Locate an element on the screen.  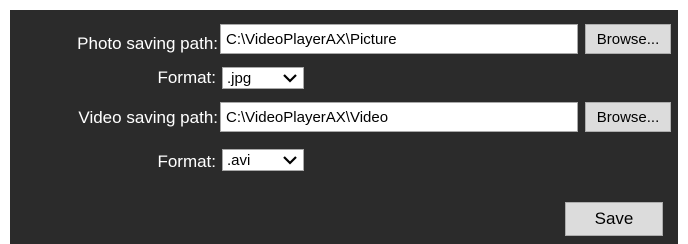
photo-path-label: Photo saving path: is located at coordinates (147, 43).